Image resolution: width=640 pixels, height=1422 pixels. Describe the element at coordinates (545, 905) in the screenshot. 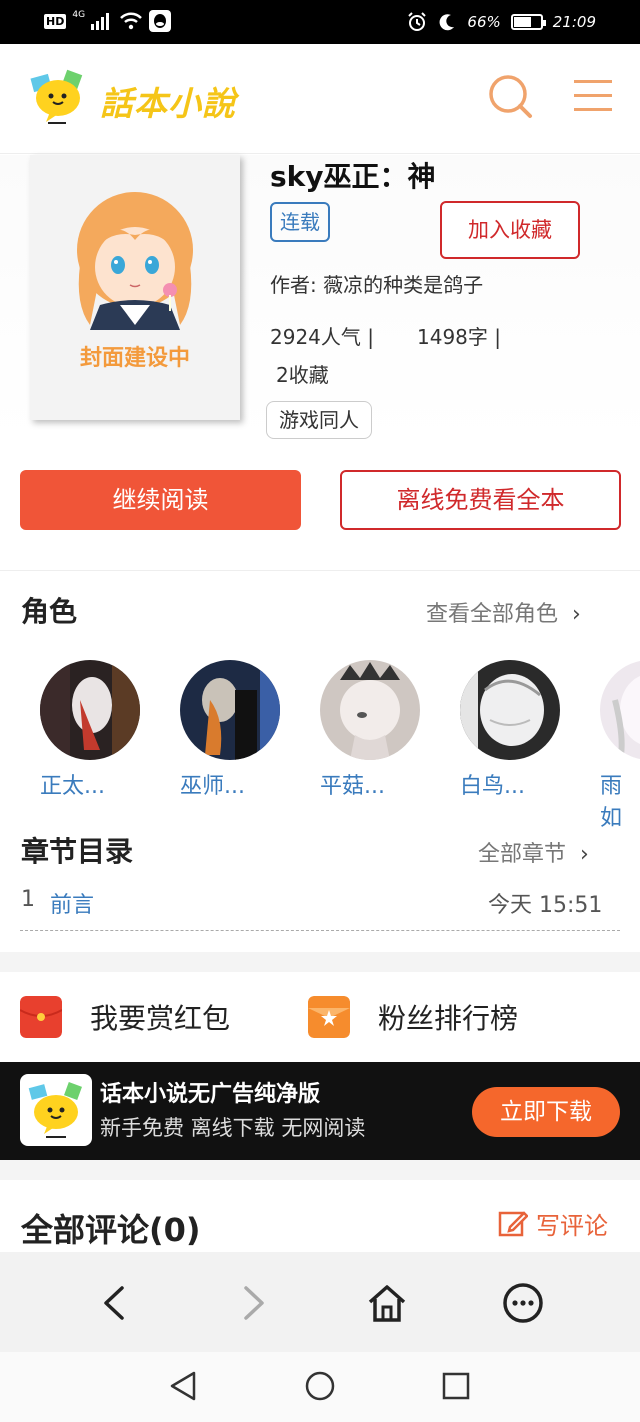

I see `chapter-time: 今天 15:51` at that location.